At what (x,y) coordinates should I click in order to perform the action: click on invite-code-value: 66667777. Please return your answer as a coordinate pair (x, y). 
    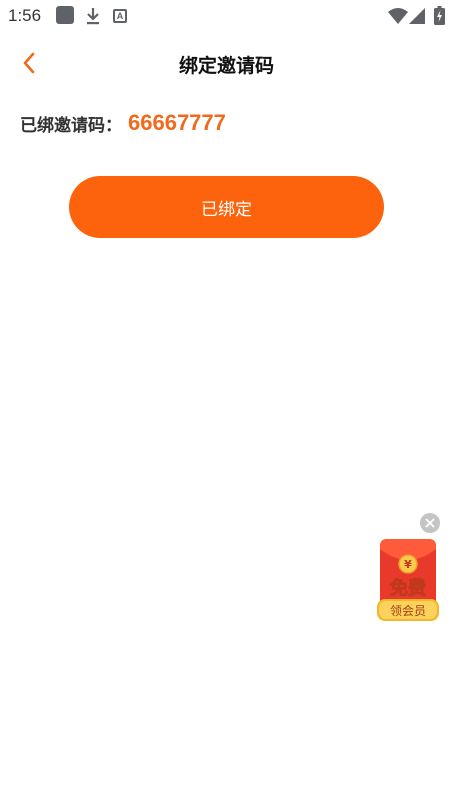
    Looking at the image, I should click on (177, 122).